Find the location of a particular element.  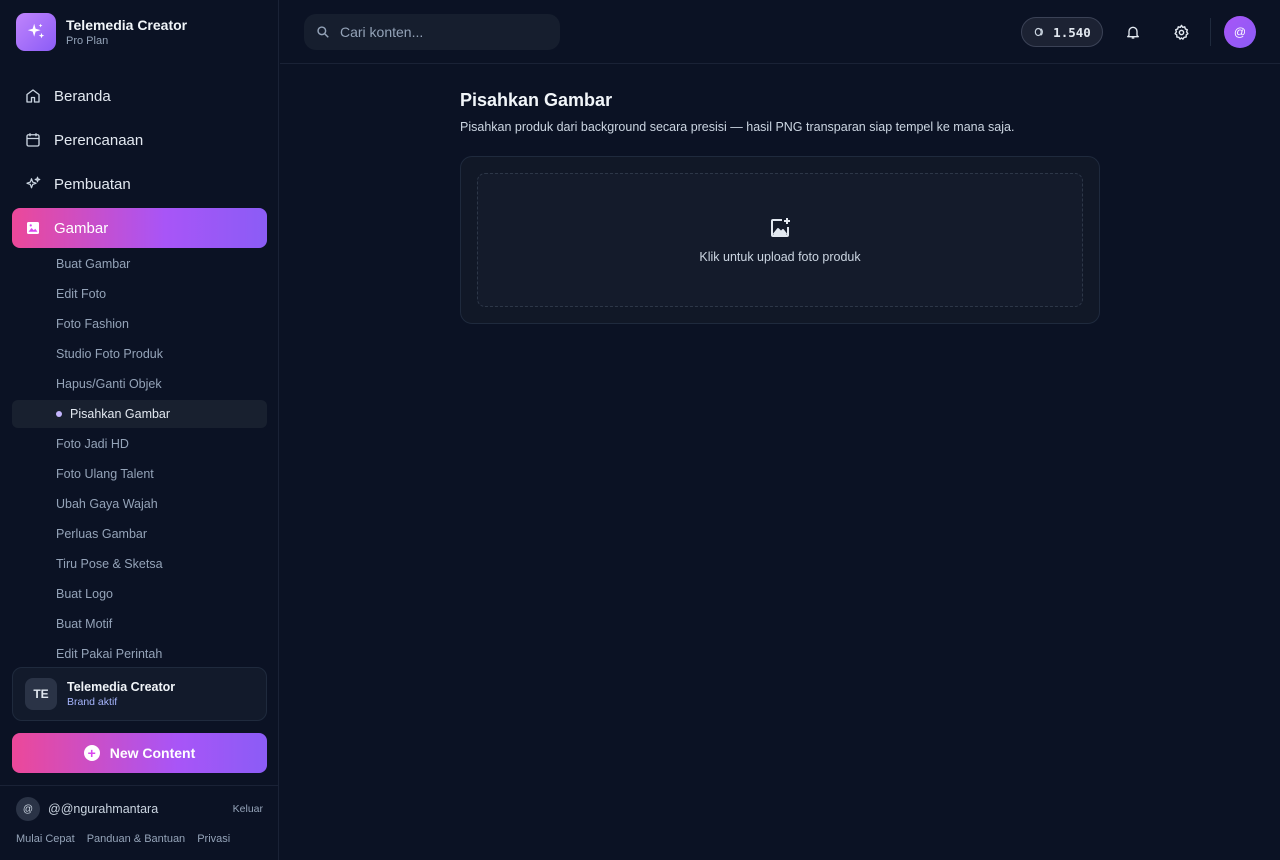

brand-avatar: TE is located at coordinates (41, 694).